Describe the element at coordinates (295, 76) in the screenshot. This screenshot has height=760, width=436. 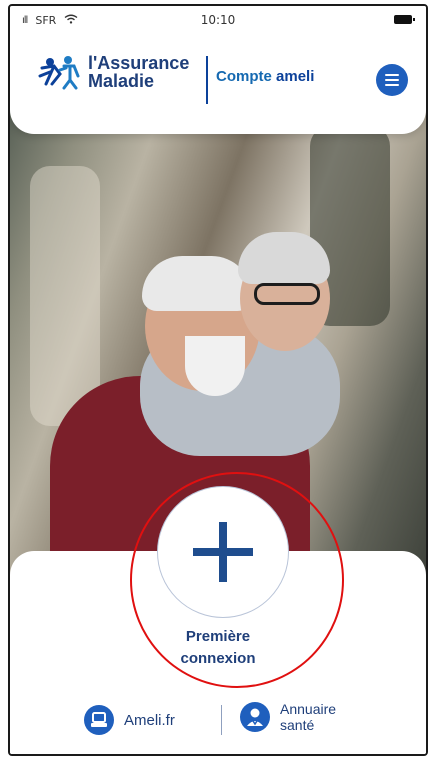
I see `compte-suffix: ameli` at that location.